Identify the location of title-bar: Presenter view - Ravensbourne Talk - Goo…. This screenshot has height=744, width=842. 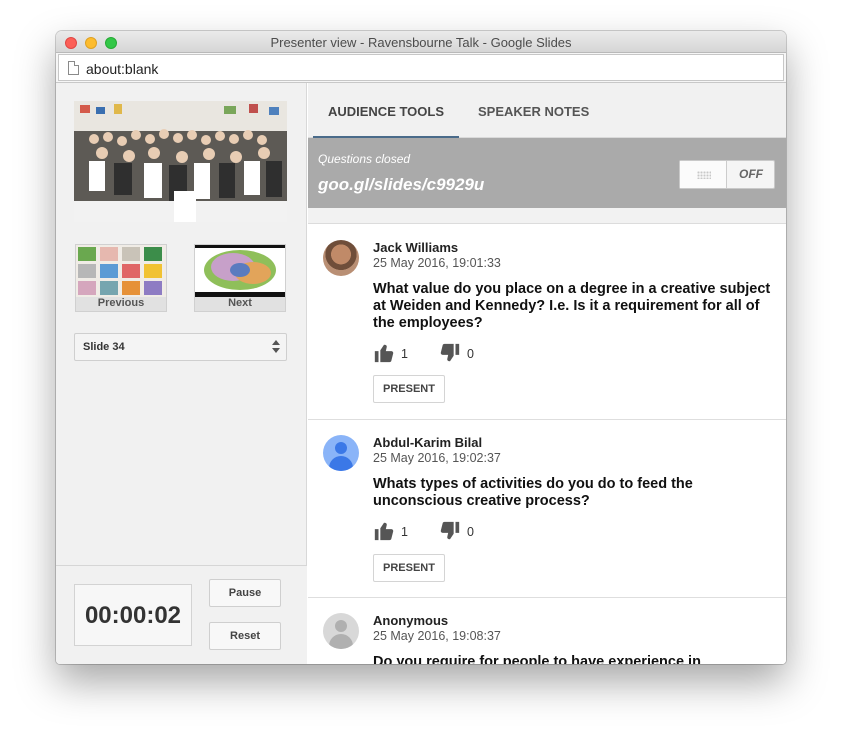
(421, 42).